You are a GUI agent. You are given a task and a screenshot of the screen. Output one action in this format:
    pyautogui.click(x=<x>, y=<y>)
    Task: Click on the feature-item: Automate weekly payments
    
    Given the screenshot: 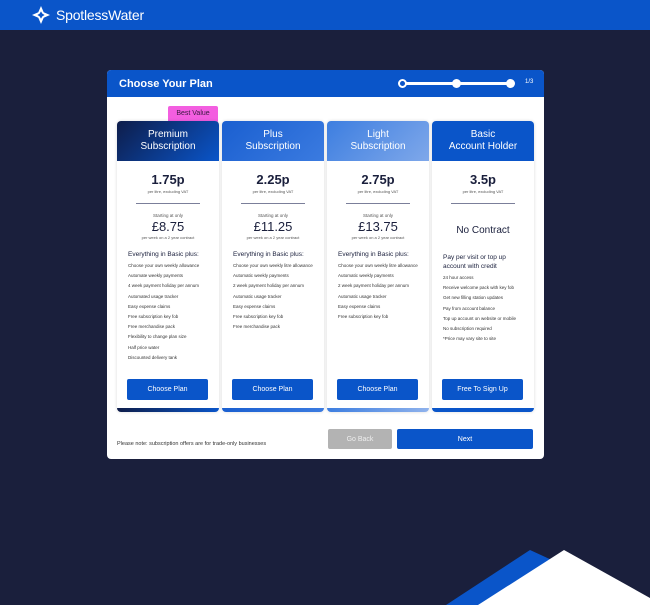 What is the action you would take?
    pyautogui.click(x=156, y=276)
    